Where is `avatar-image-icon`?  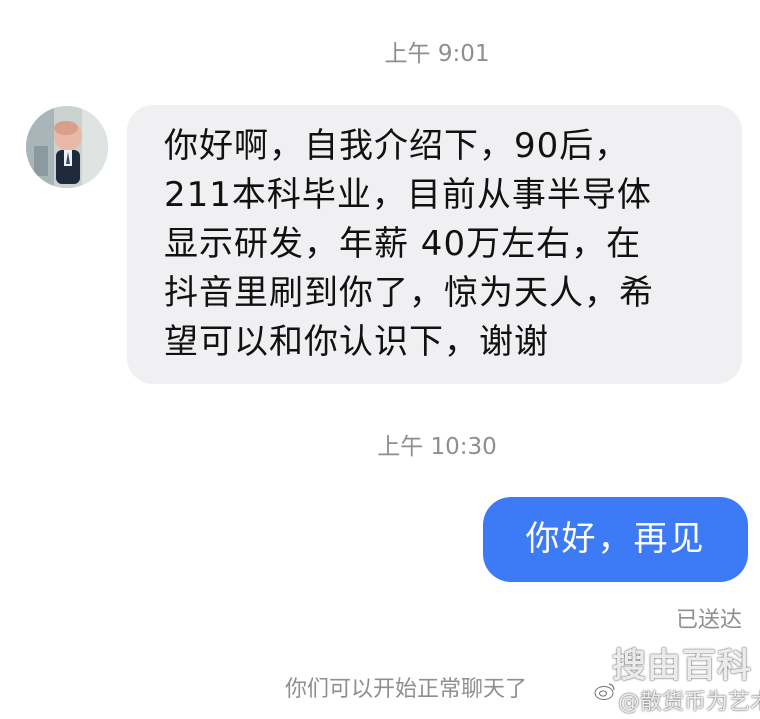 avatar-image-icon is located at coordinates (67, 147).